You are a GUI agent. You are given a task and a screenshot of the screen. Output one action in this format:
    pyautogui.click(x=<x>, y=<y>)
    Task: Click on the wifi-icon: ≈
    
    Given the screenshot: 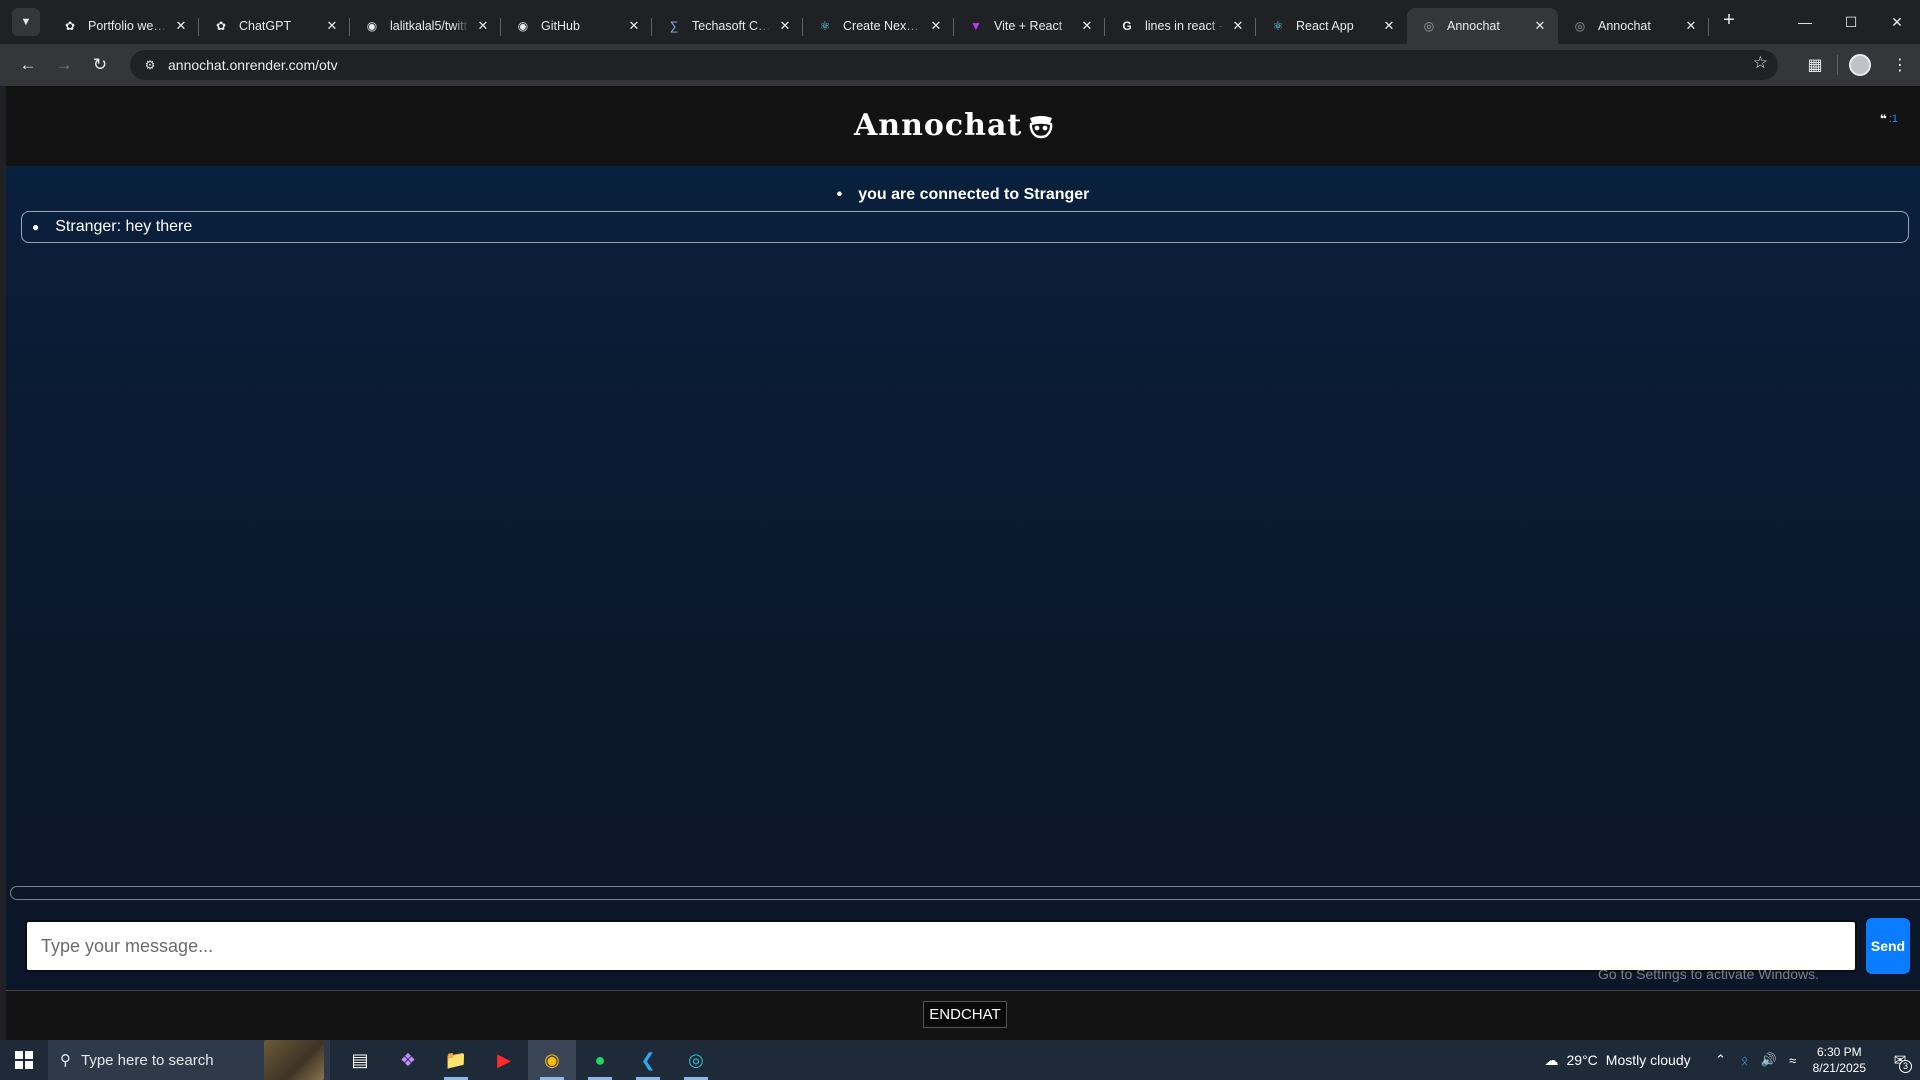 What is the action you would take?
    pyautogui.click(x=1793, y=1060)
    